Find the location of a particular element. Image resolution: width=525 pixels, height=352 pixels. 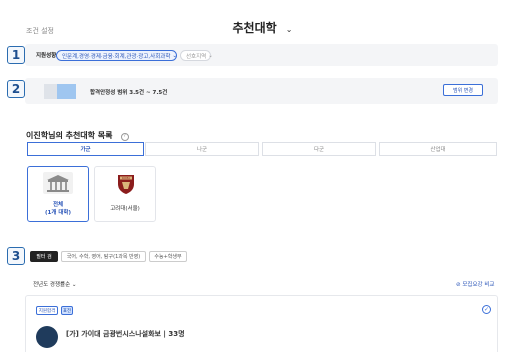

csat-filter-button: 수능+학생부 is located at coordinates (168, 256).